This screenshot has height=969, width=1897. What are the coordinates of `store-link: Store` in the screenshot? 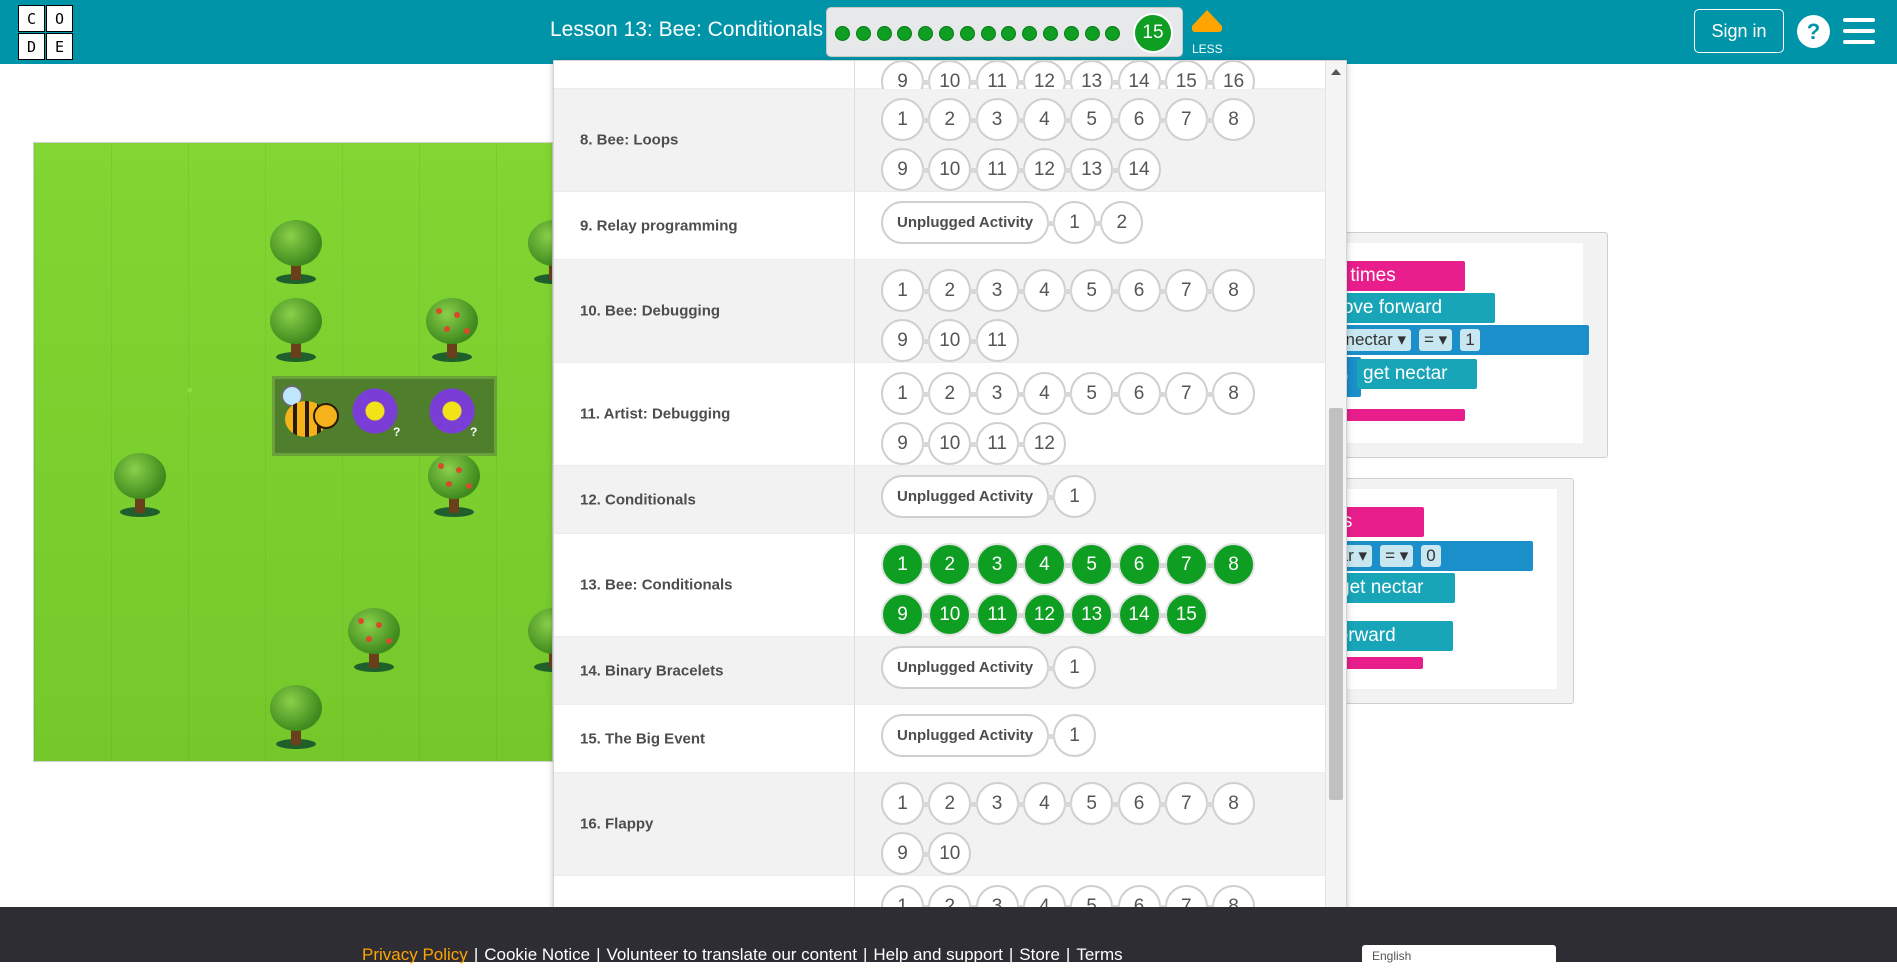 It's located at (1039, 954).